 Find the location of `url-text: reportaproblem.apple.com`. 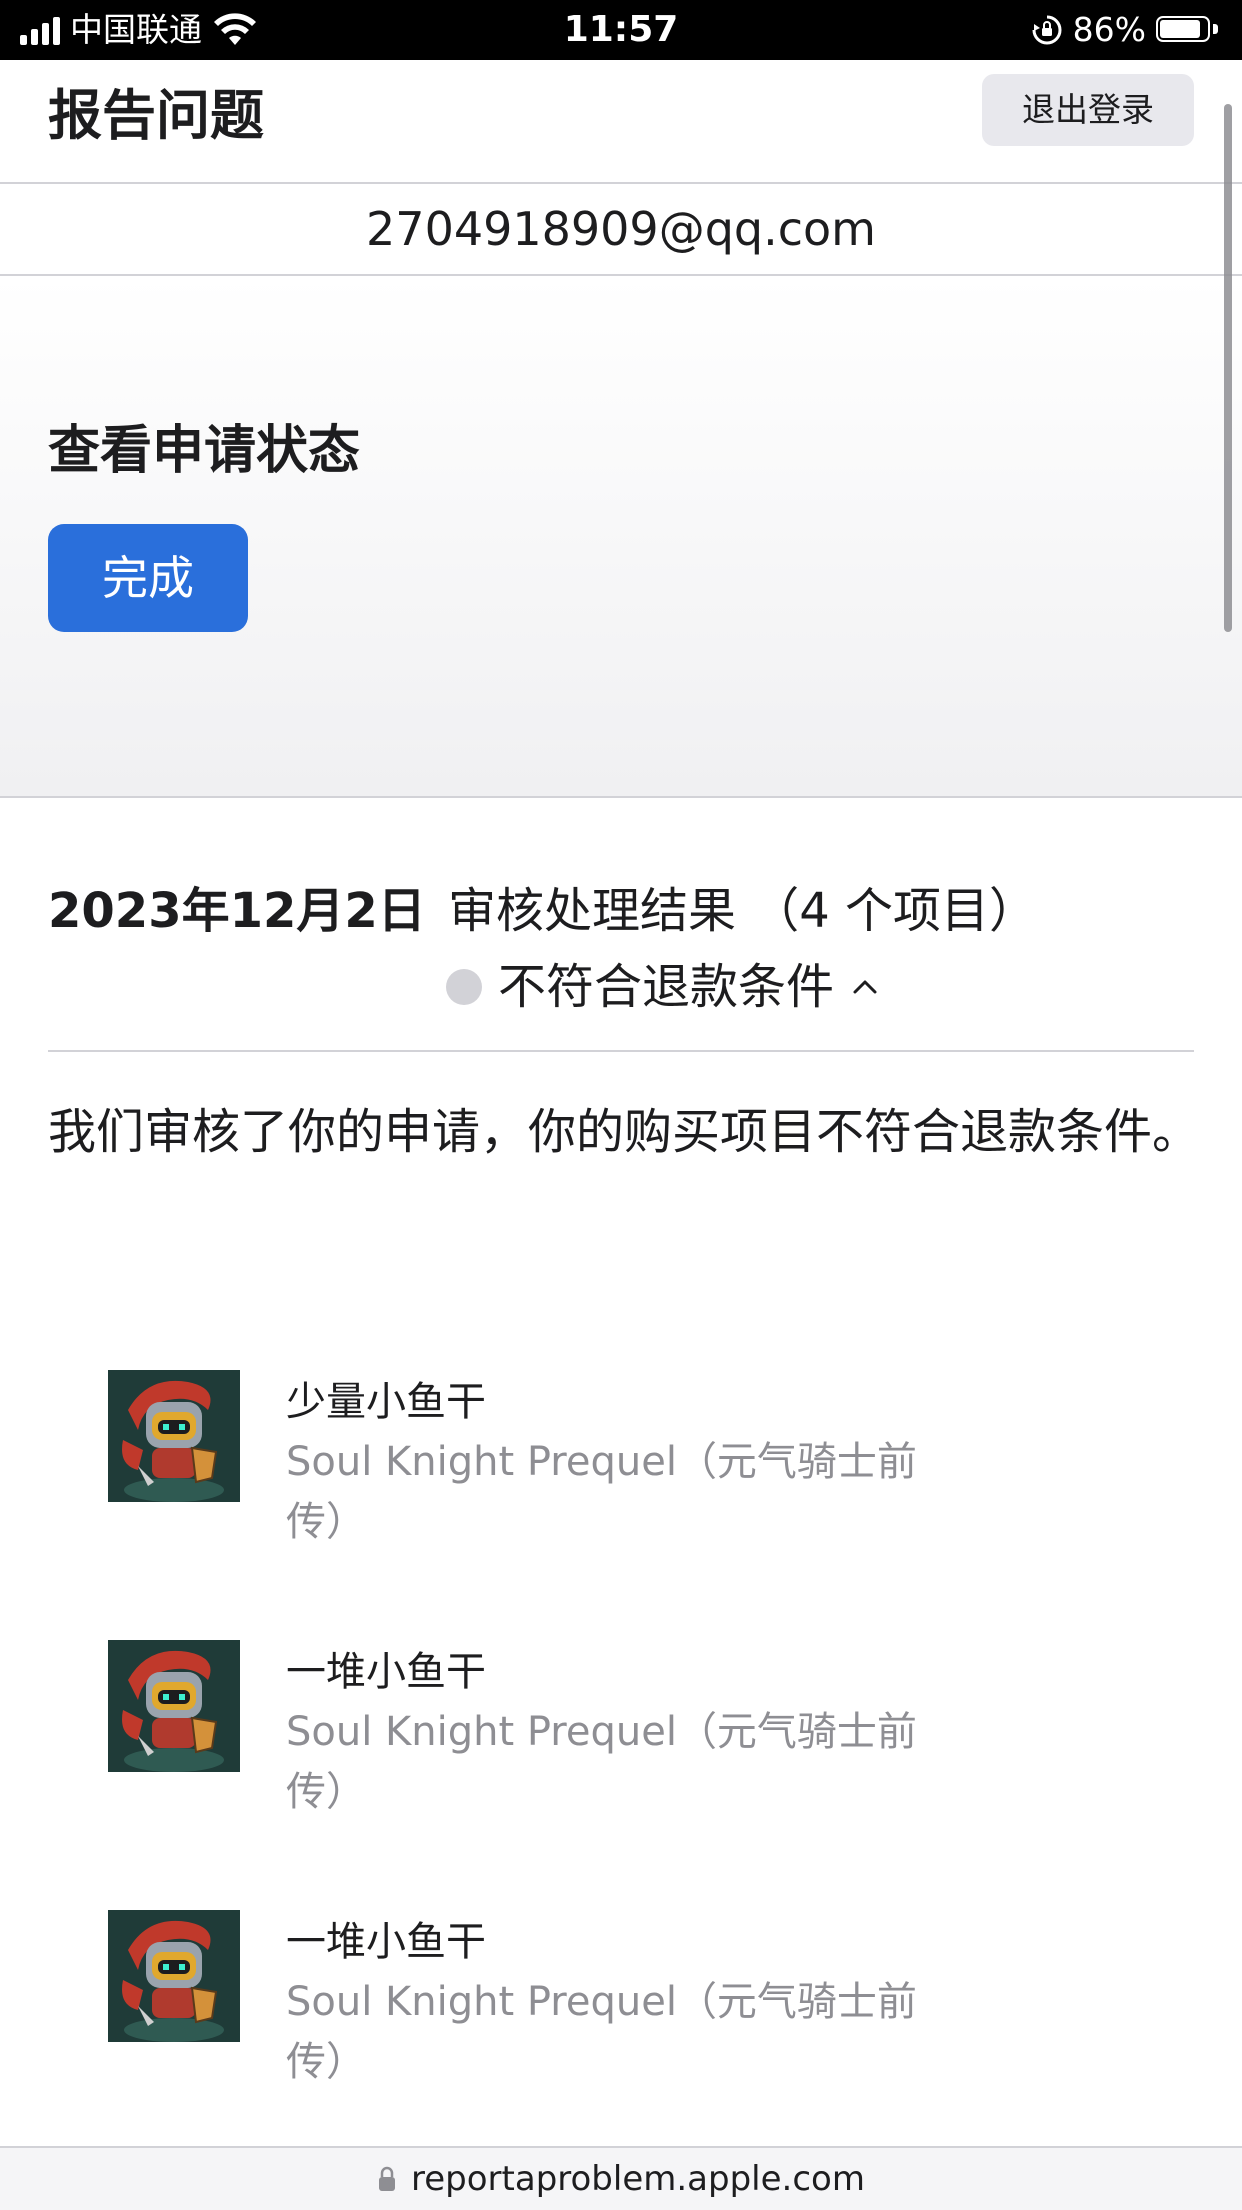

url-text: reportaproblem.apple.com is located at coordinates (638, 2179).